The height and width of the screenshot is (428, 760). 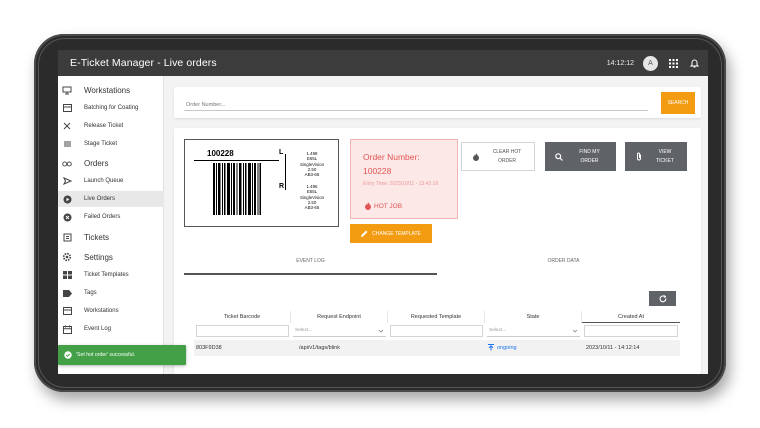 I want to click on sidebar-item-ticket-templates: Ticket Templates, so click(x=111, y=275).